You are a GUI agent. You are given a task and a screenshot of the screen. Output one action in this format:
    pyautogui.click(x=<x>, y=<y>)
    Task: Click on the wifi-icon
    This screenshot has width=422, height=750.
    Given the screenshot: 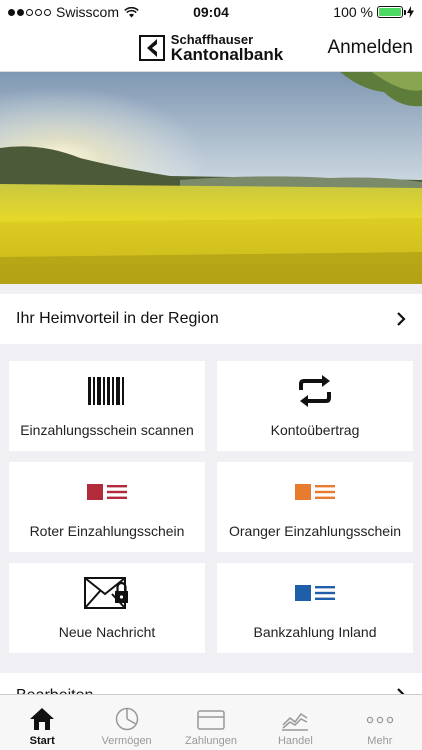 What is the action you would take?
    pyautogui.click(x=131, y=11)
    